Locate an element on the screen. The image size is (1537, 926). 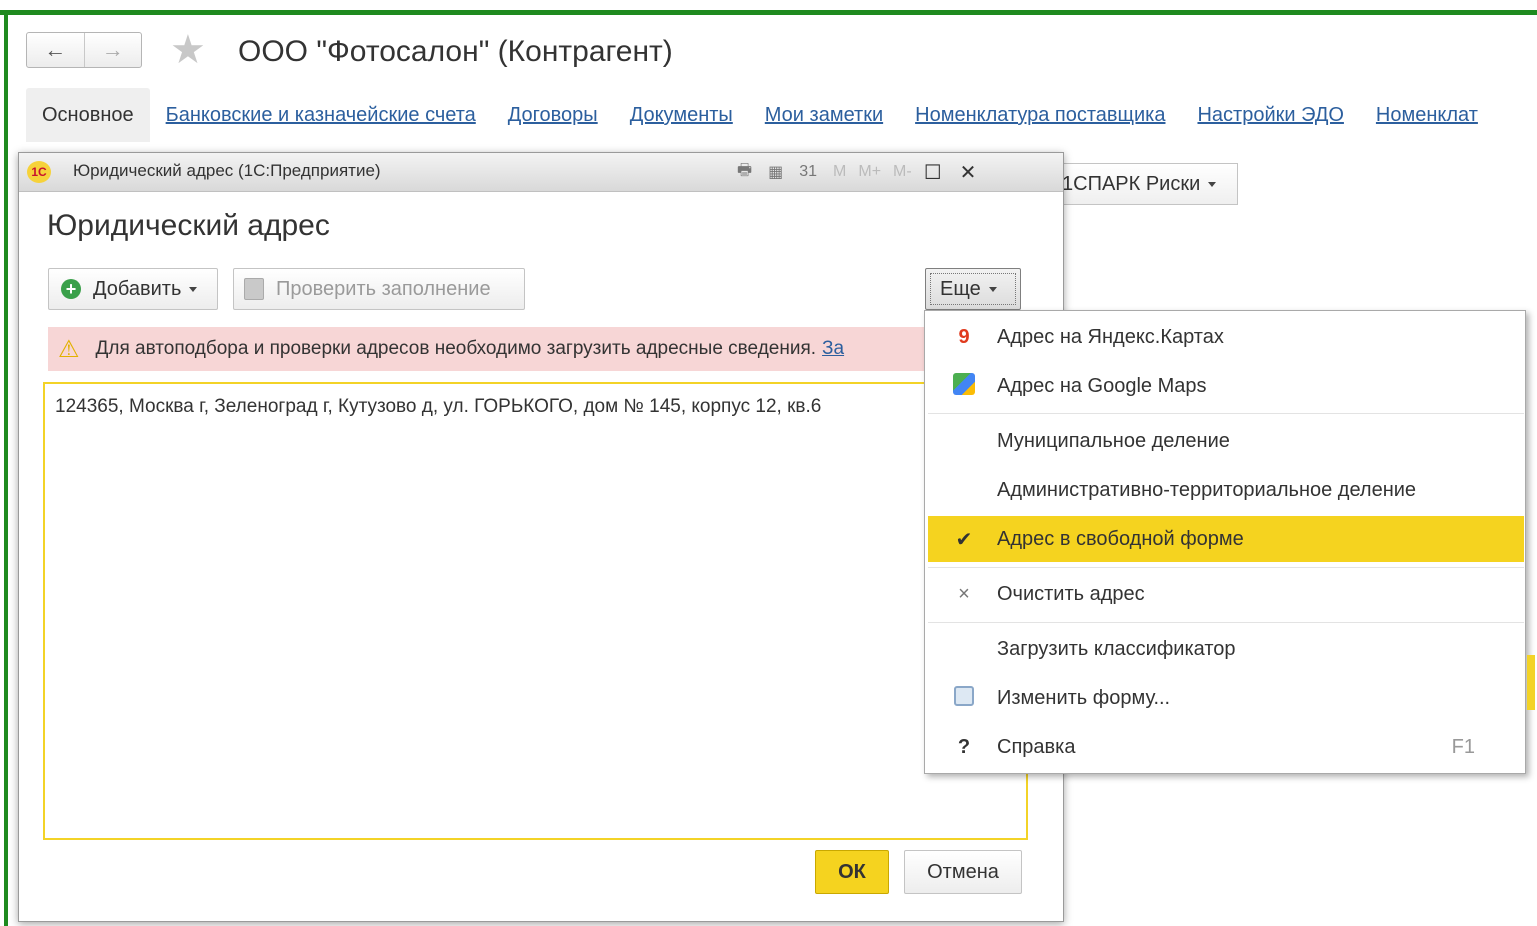
background-highlight-edge is located at coordinates (1531, 682).